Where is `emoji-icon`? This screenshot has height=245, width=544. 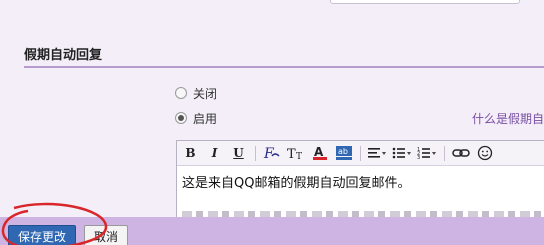 emoji-icon is located at coordinates (484, 153).